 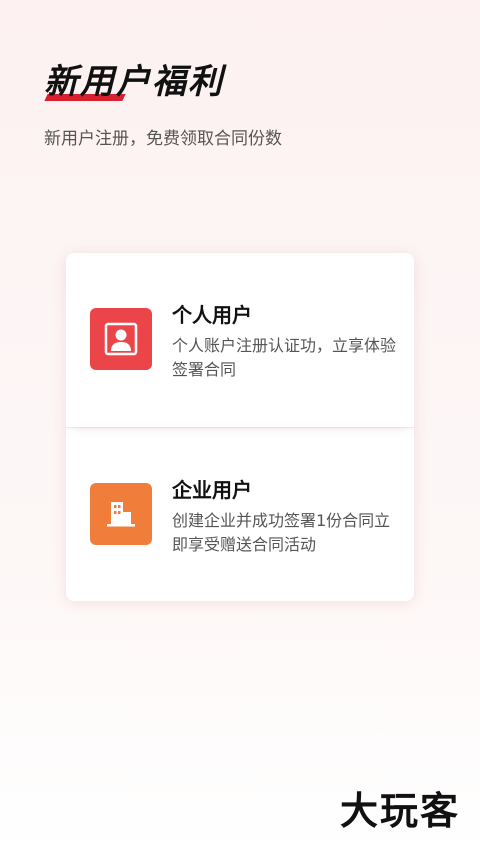 I want to click on page-subtitle: 新用户注册，免费领取合同份数, so click(x=163, y=139).